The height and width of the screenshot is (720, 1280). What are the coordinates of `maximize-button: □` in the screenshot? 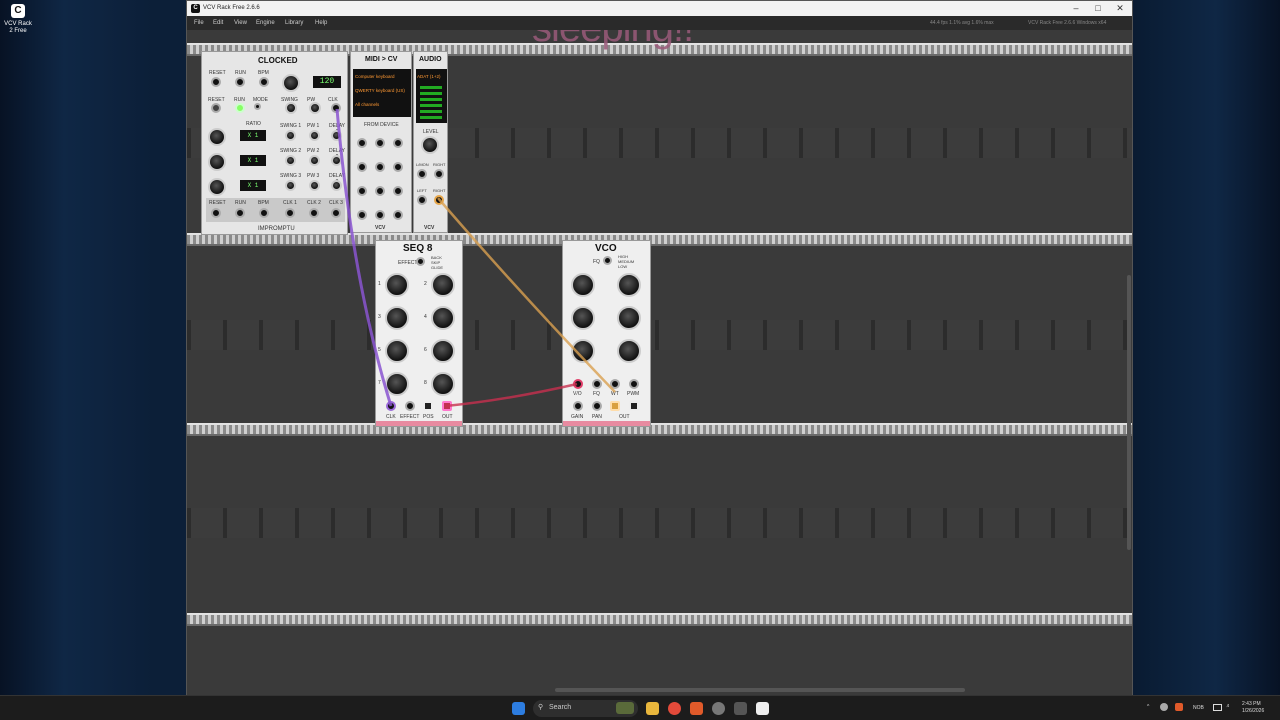 It's located at (1098, 8).